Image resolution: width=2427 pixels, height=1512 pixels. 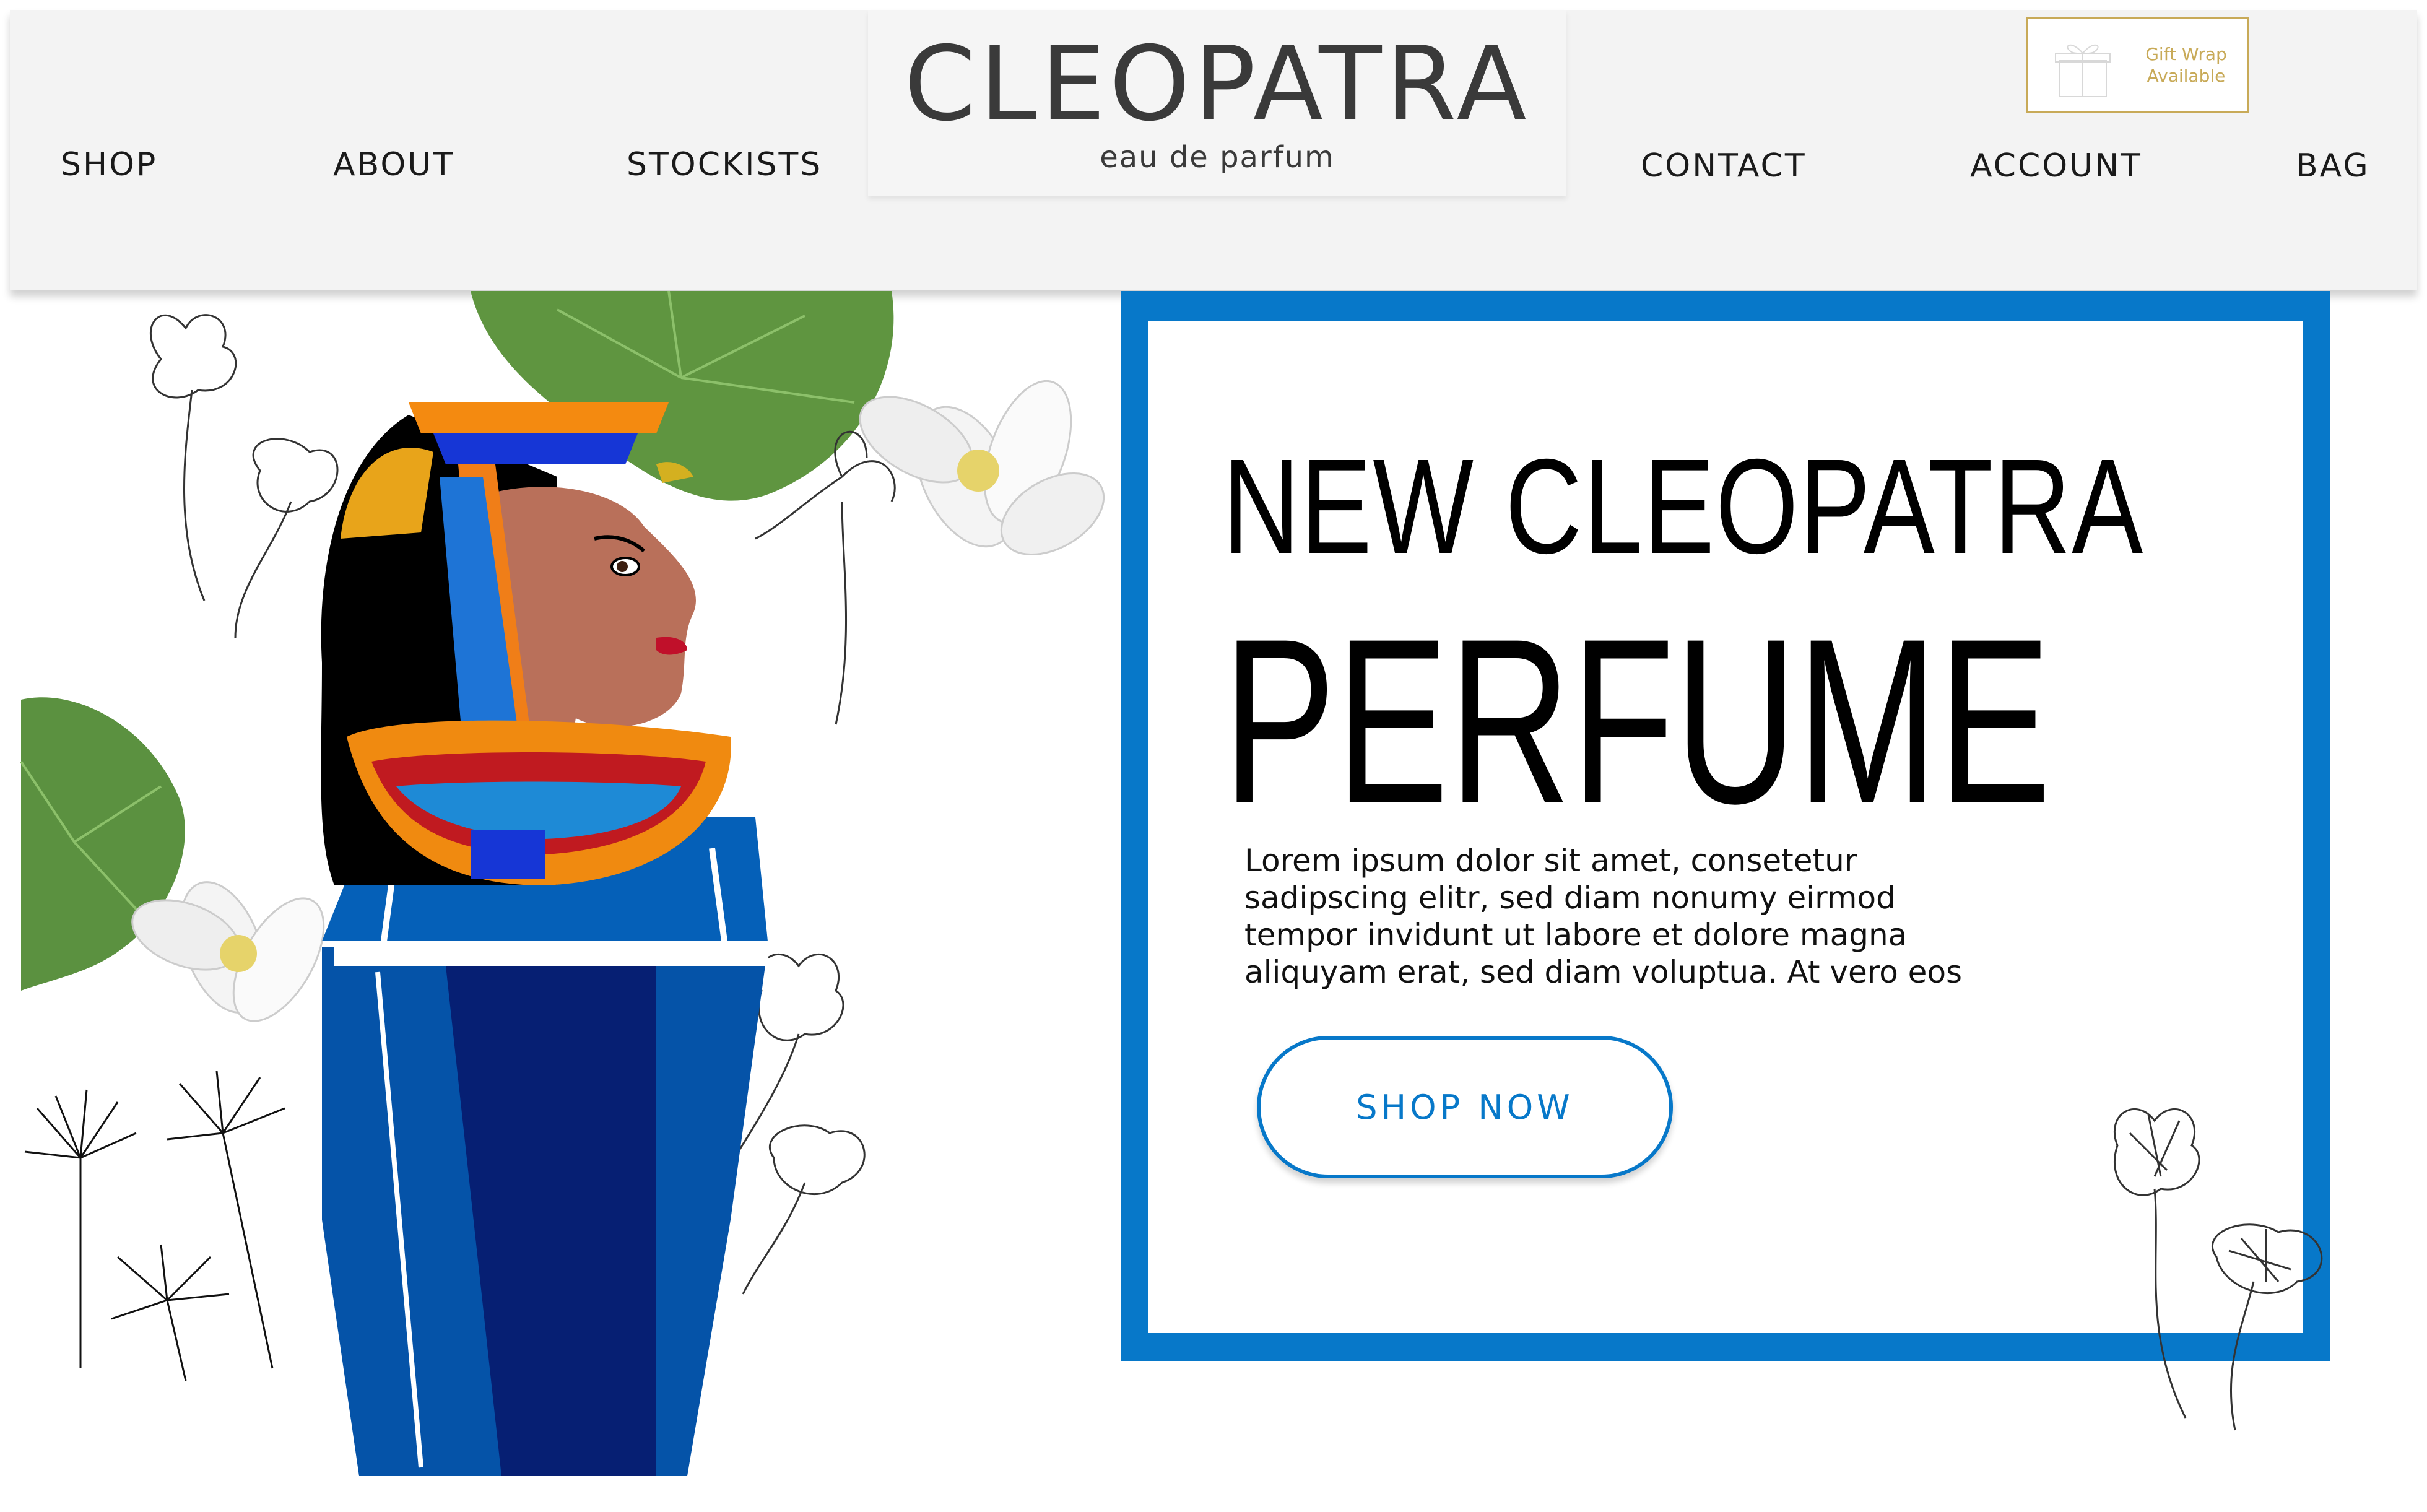 I want to click on brand-name: CLEOPATRA, so click(x=1217, y=84).